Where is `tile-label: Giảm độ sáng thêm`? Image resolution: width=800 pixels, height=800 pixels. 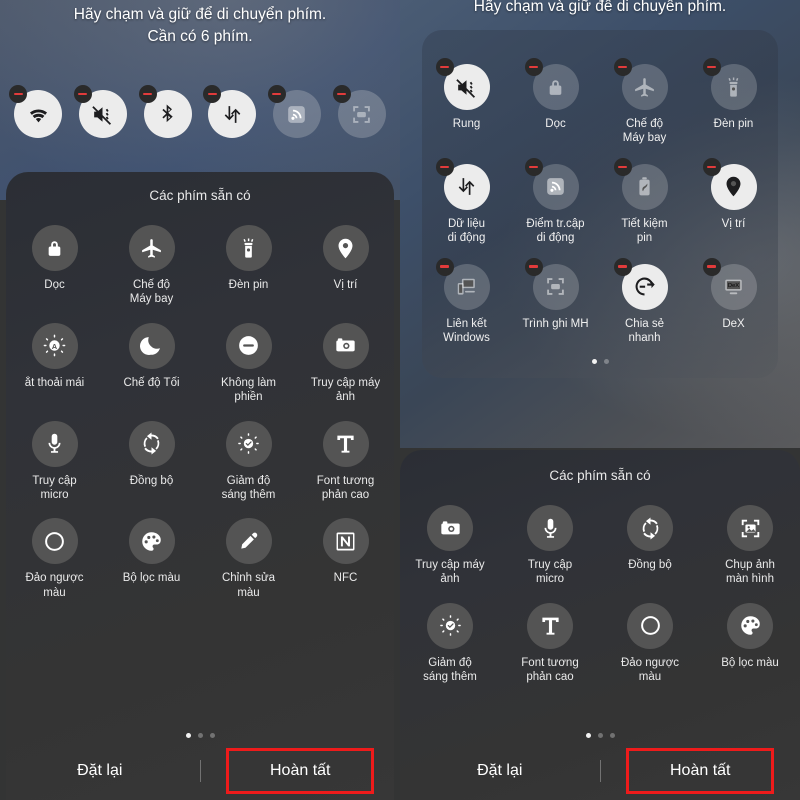
tile-label: Giảm độ sáng thêm is located at coordinates (248, 487).